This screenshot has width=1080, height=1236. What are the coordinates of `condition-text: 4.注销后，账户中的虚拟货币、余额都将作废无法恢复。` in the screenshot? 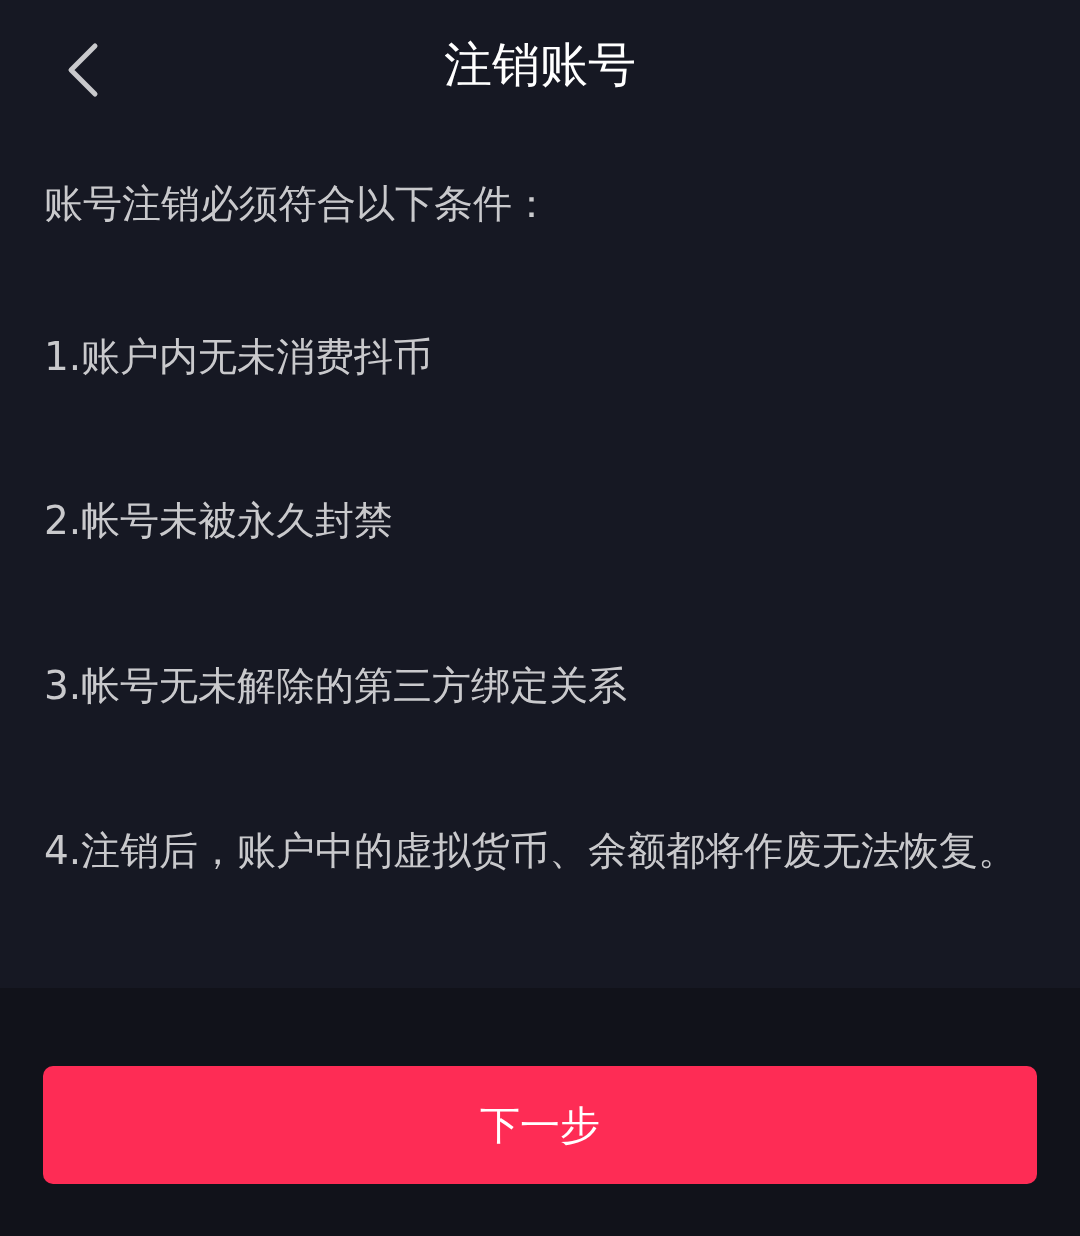 It's located at (531, 850).